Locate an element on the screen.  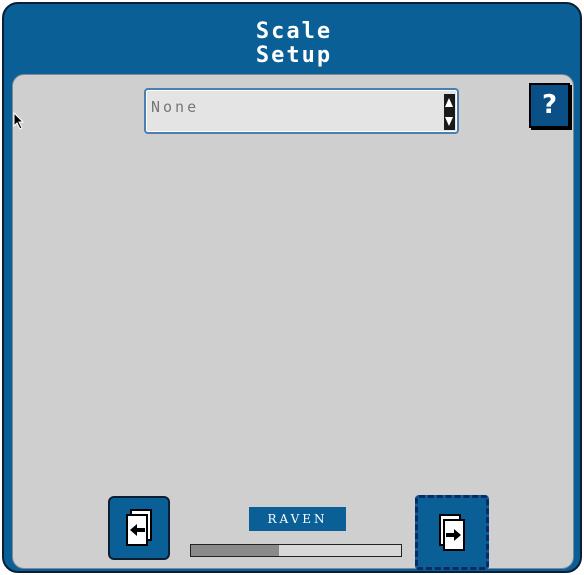
page-title: Scale Setup is located at coordinates (294, 44).